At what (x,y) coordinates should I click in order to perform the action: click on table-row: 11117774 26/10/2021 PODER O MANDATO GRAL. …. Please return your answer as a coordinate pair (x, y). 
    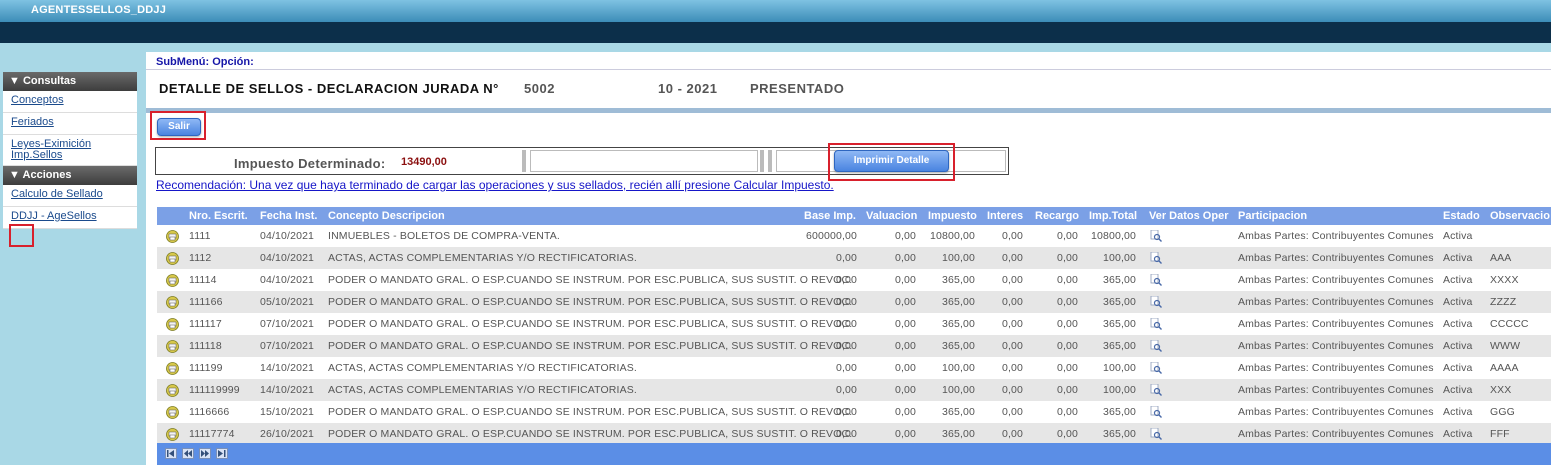
    Looking at the image, I should click on (854, 434).